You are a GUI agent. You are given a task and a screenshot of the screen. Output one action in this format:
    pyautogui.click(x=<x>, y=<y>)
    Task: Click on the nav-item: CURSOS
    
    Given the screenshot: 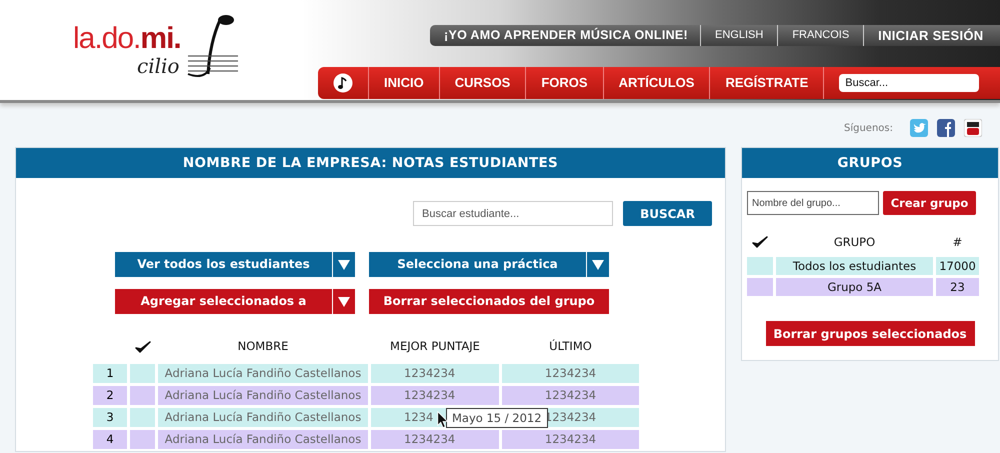 What is the action you would take?
    pyautogui.click(x=482, y=83)
    